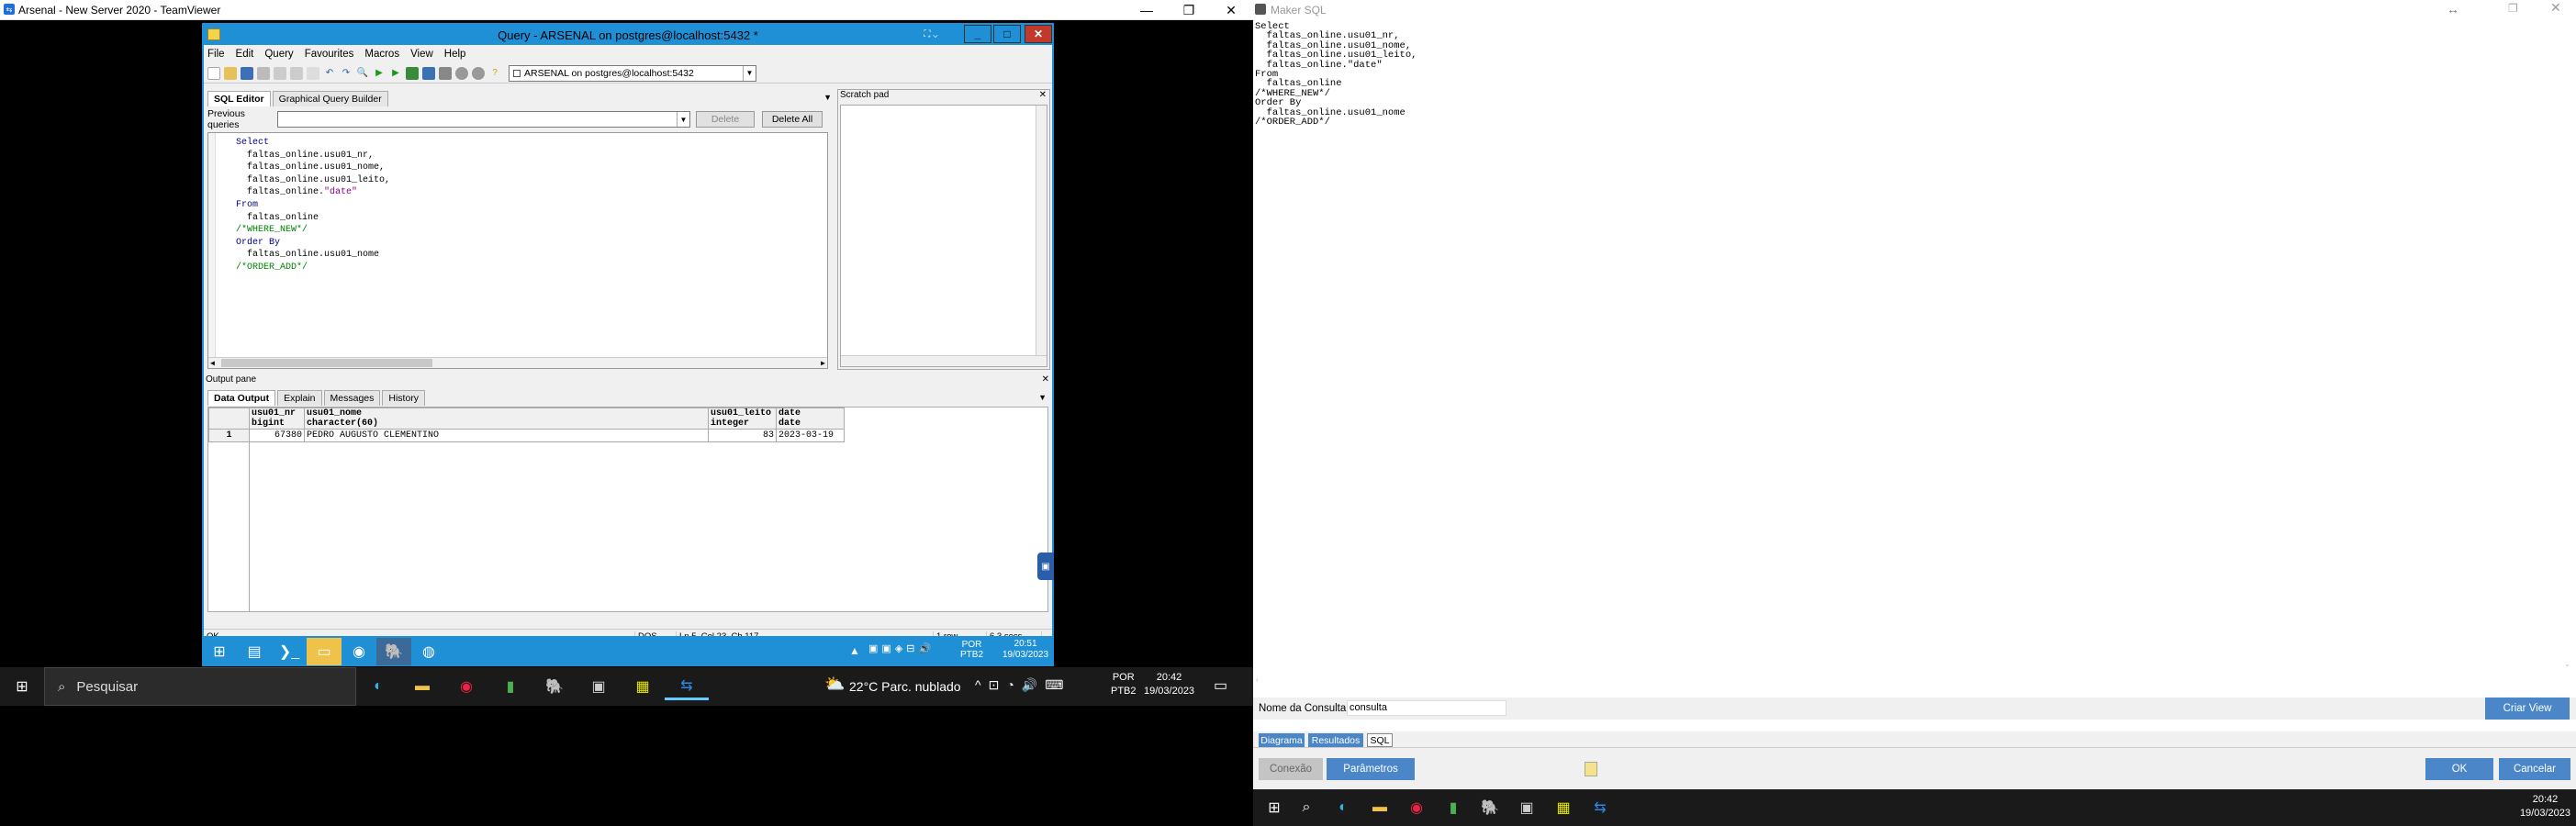 This screenshot has width=2576, height=826. I want to click on clear-icon, so click(313, 73).